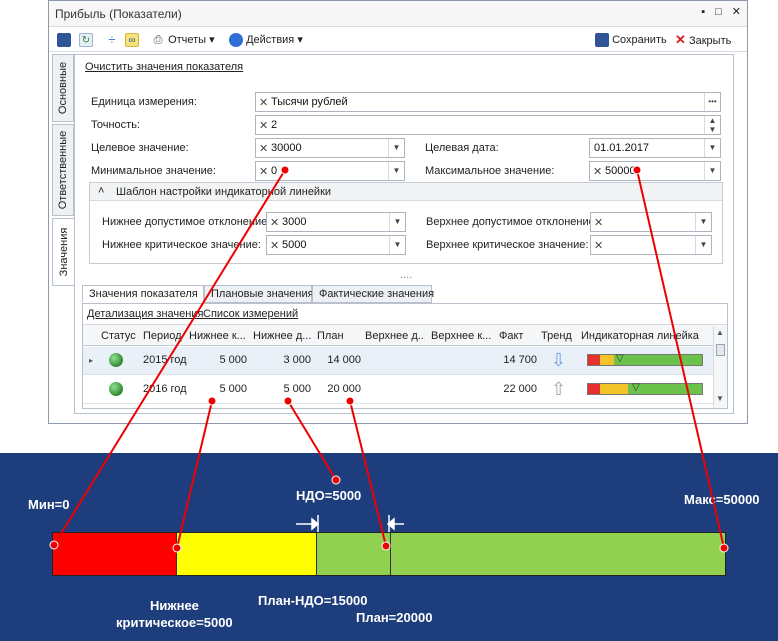 This screenshot has width=778, height=641. Describe the element at coordinates (344, 389) in the screenshot. I see `plan-cell: 20 000` at that location.